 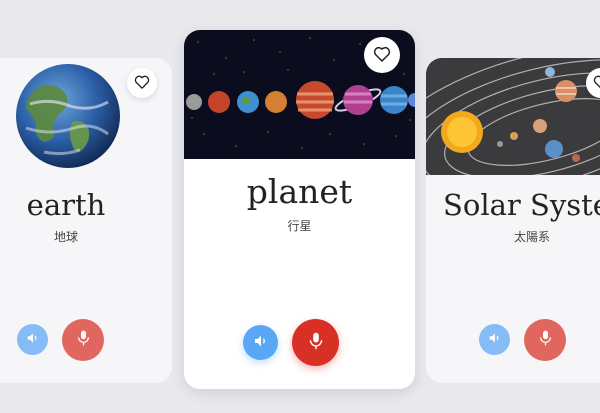 What do you see at coordinates (299, 226) in the screenshot?
I see `card-translation: 行星` at bounding box center [299, 226].